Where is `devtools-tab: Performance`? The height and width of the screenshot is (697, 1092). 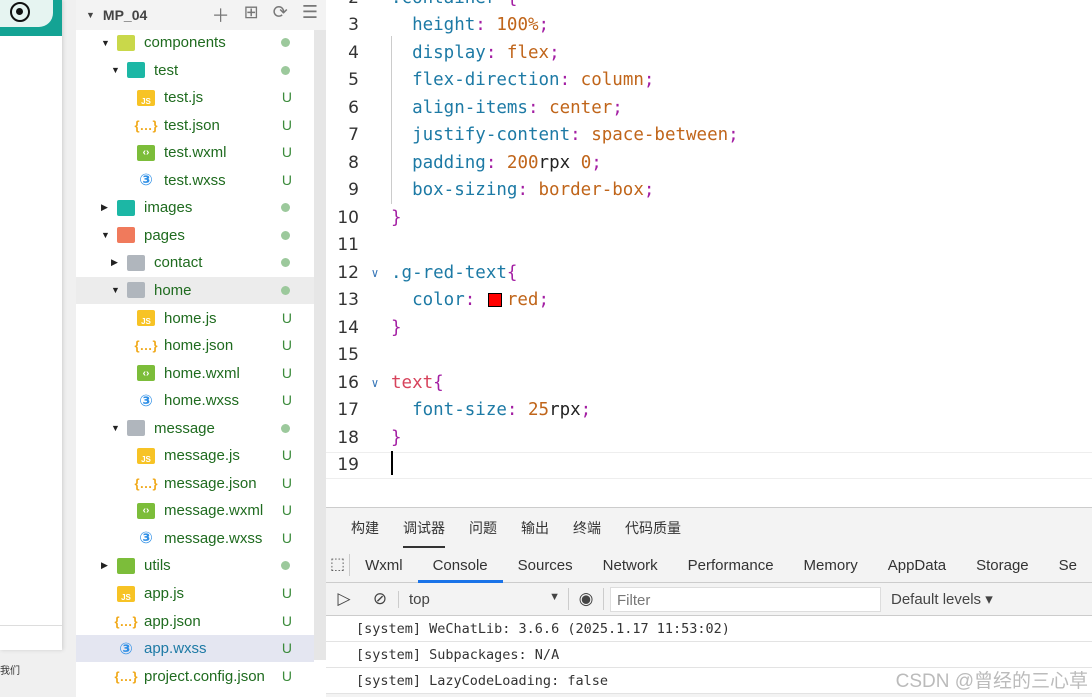
devtools-tab: Performance is located at coordinates (731, 565).